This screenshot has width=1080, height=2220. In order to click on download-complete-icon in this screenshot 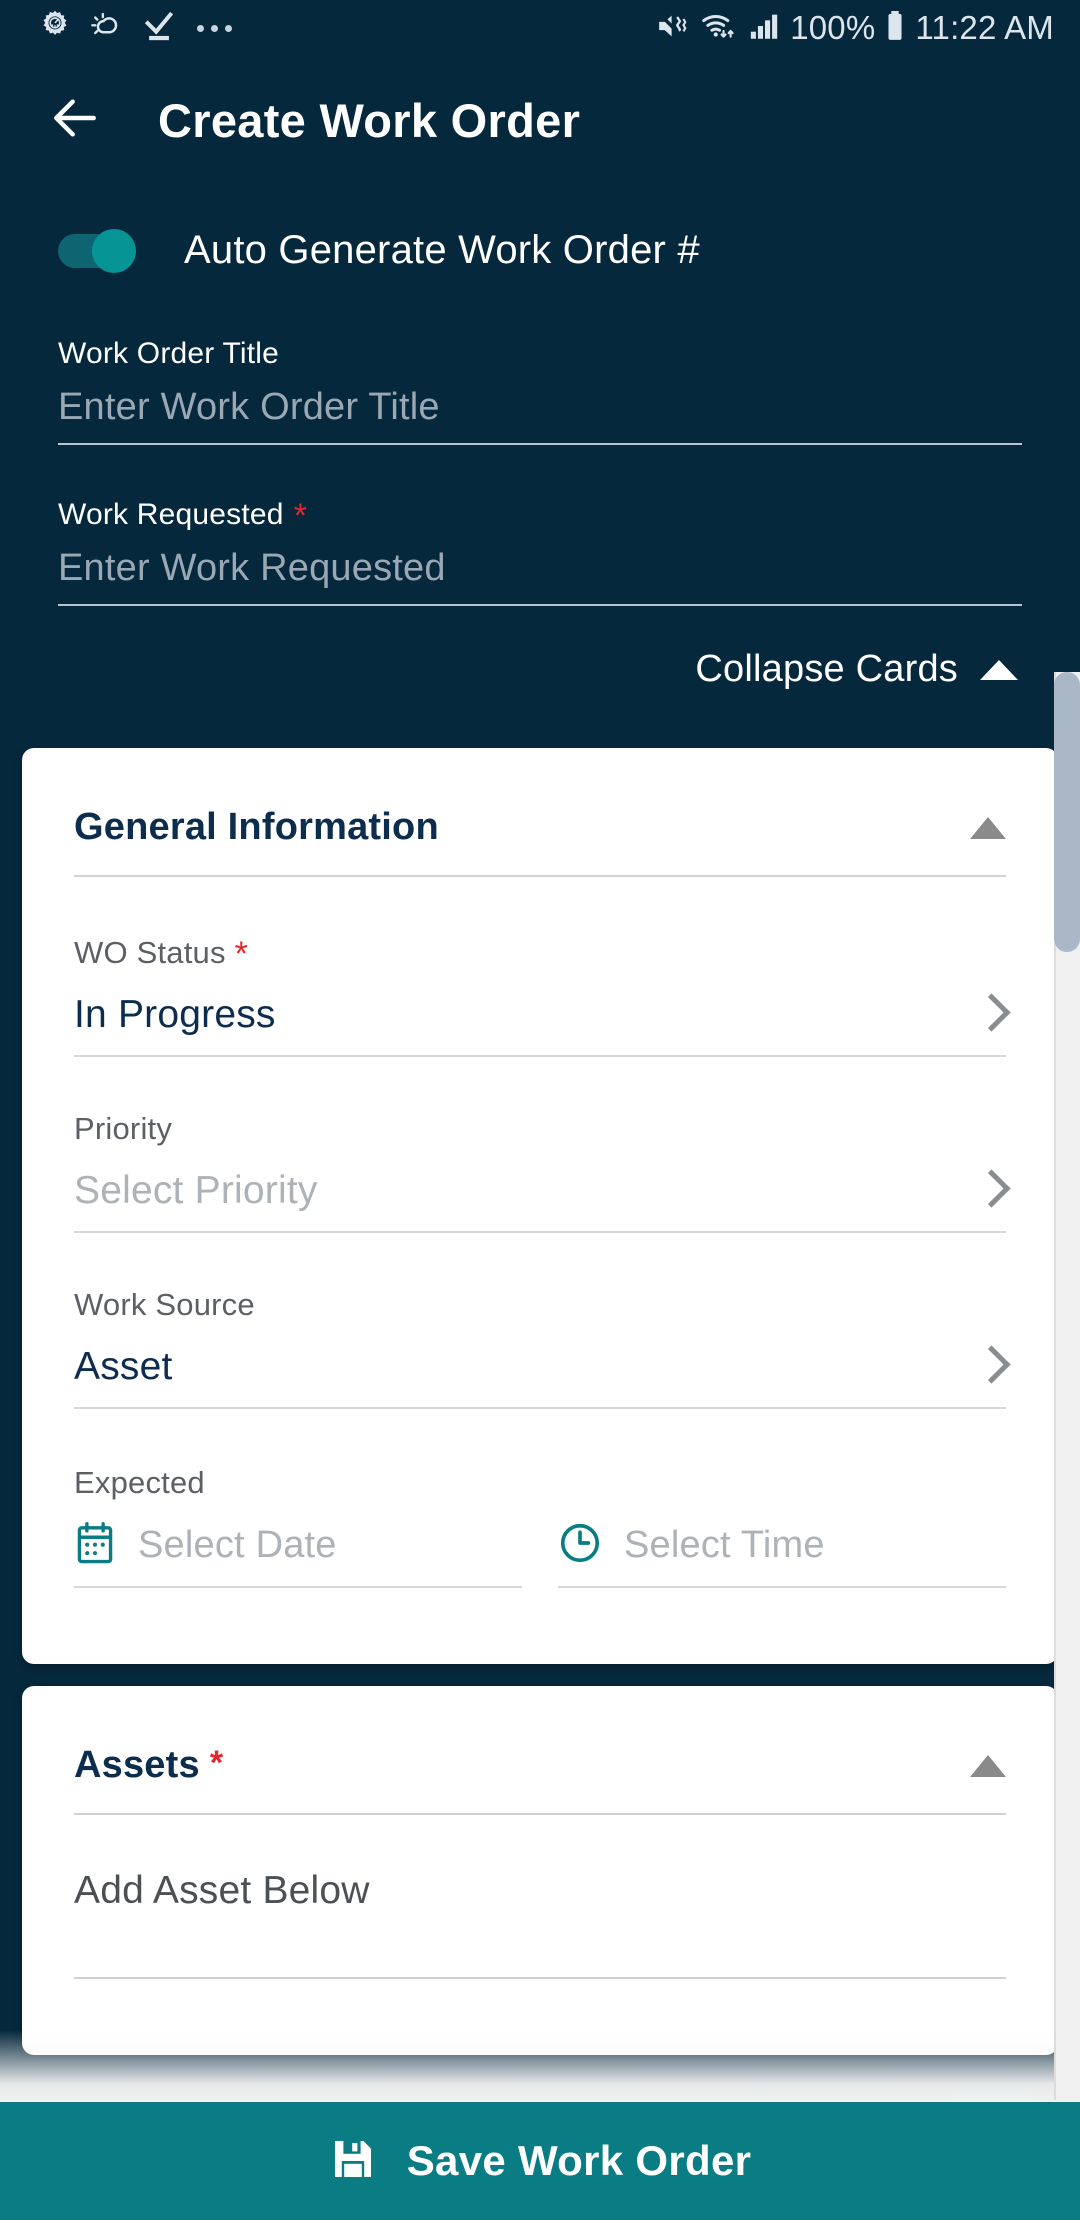, I will do `click(159, 28)`.